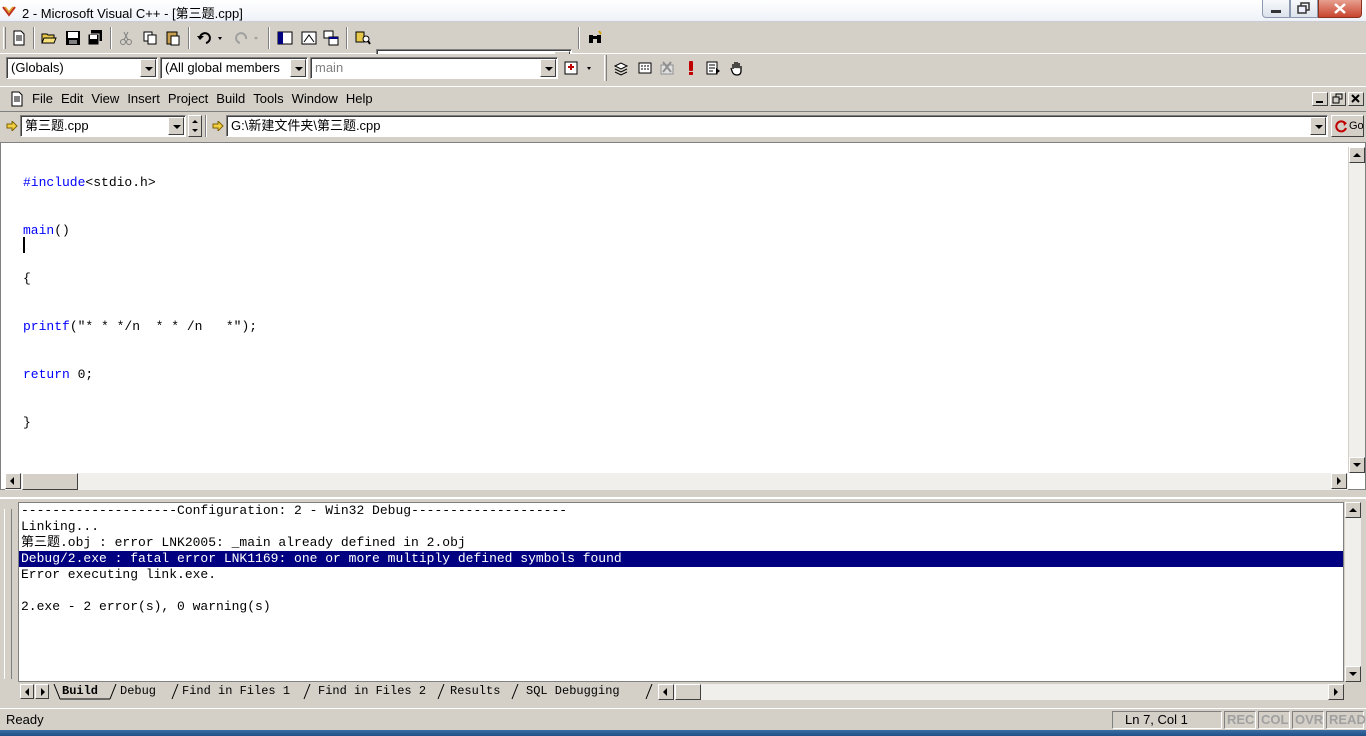 The image size is (1366, 736). What do you see at coordinates (713, 68) in the screenshot?
I see `go-button` at bounding box center [713, 68].